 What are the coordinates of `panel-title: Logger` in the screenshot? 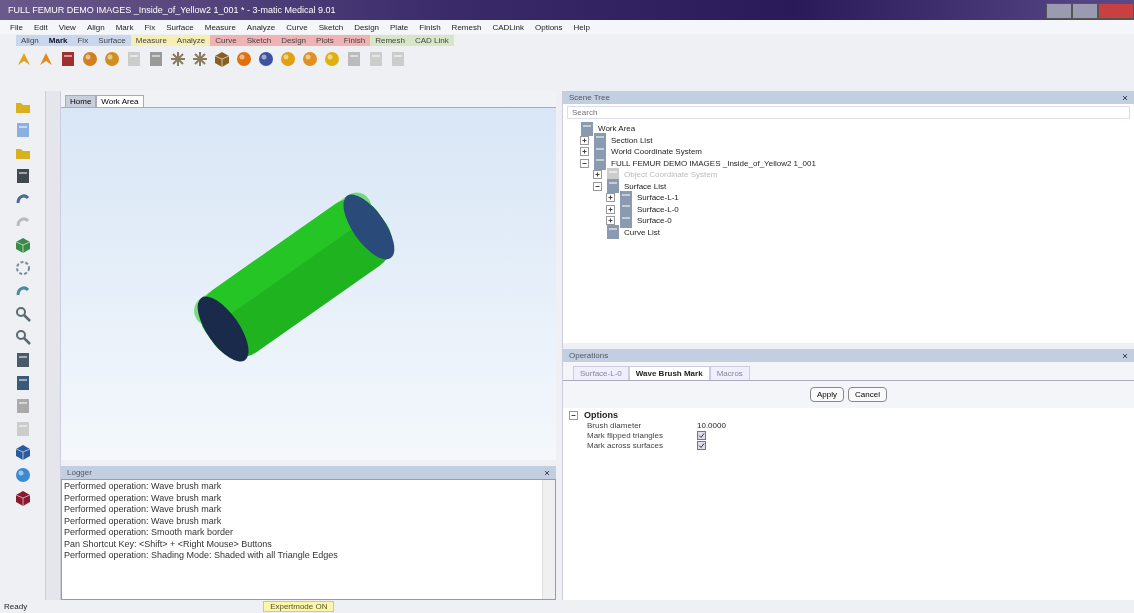 It's located at (79, 472).